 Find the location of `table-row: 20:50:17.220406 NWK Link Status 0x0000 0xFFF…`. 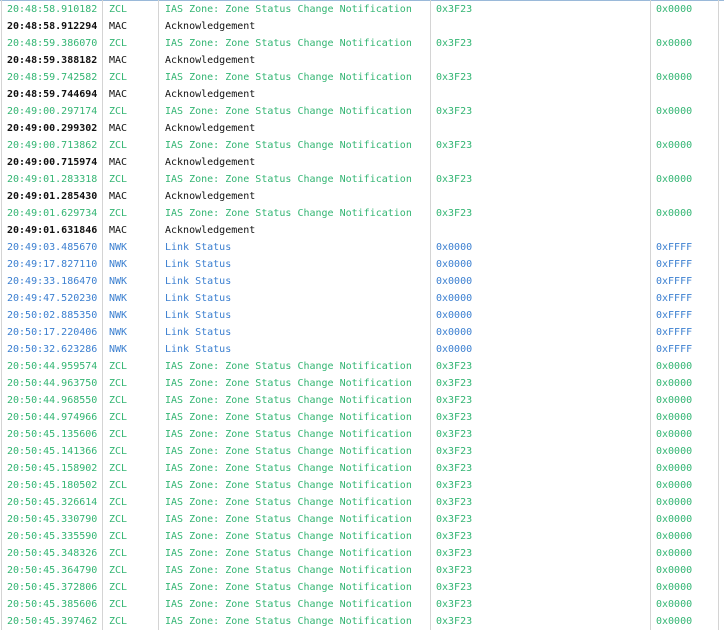

table-row: 20:50:17.220406 NWK Link Status 0x0000 0xFFF… is located at coordinates (362, 332).